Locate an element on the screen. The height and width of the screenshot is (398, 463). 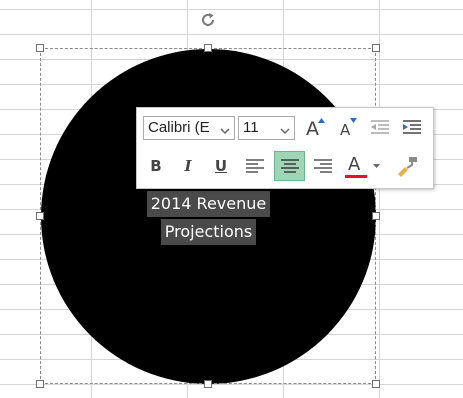
font-name-value: Calibri (E is located at coordinates (179, 127).